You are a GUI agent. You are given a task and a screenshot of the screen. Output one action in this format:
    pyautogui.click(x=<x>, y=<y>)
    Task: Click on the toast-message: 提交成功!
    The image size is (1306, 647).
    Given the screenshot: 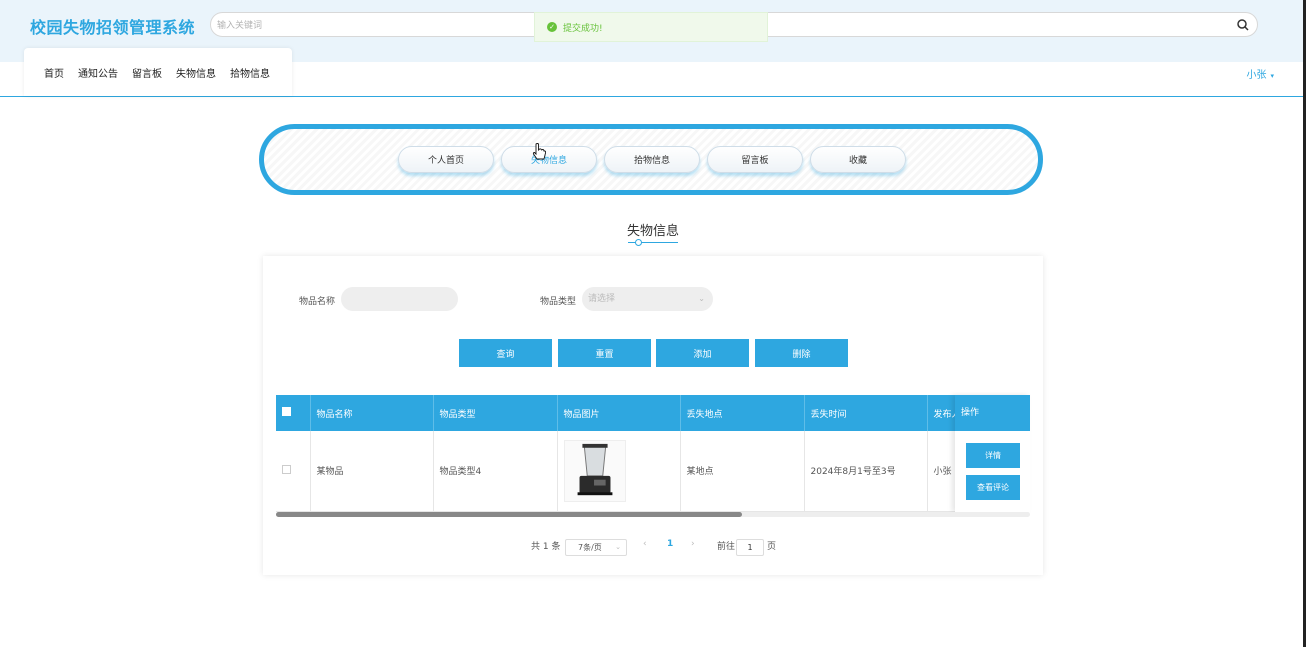 What is the action you would take?
    pyautogui.click(x=583, y=28)
    